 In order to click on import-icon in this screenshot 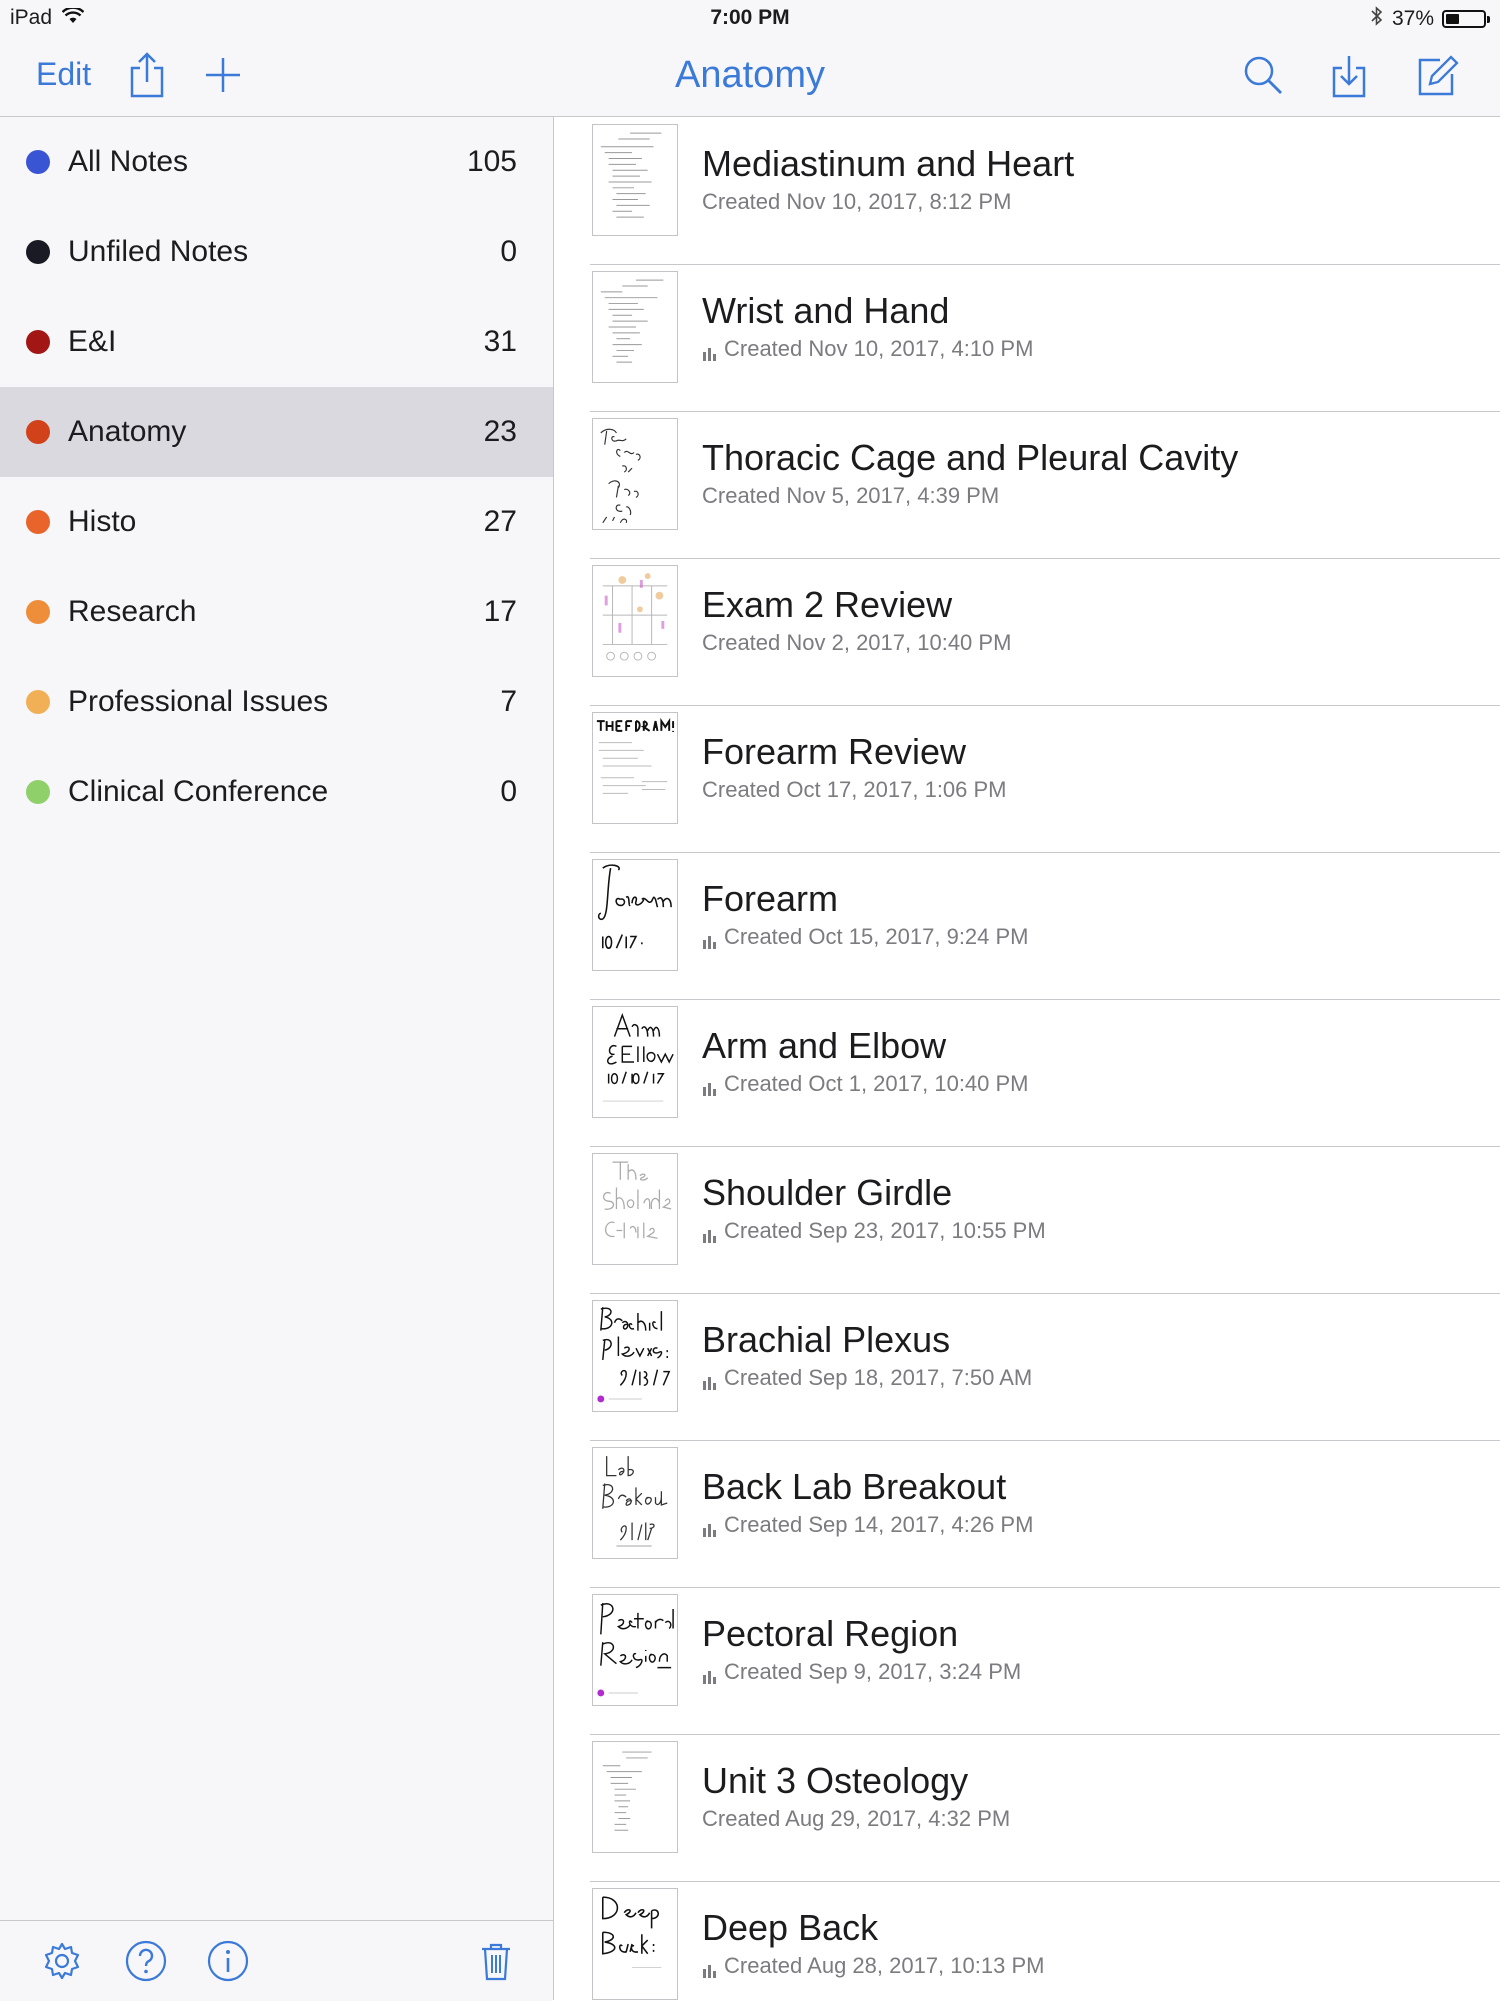, I will do `click(1349, 75)`.